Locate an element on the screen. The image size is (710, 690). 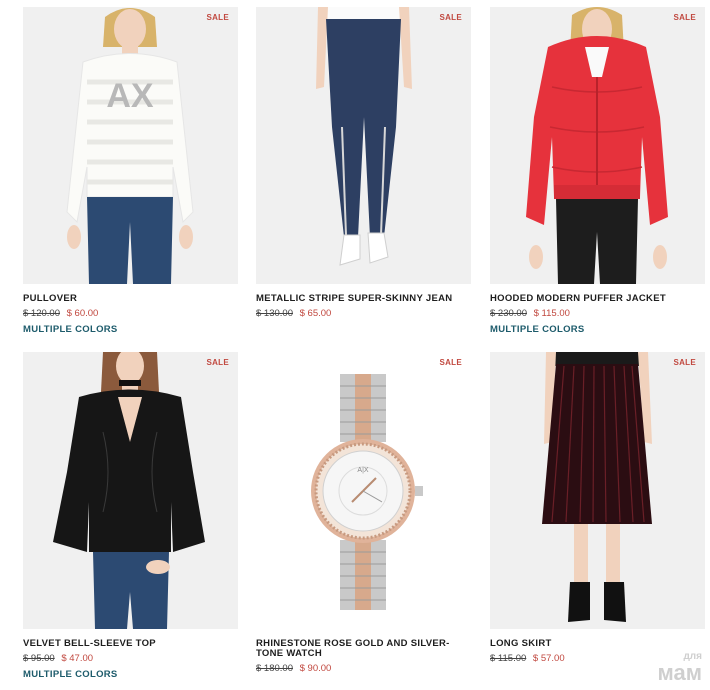
product-name: VELVET BELL-SLEEVE TOP is located at coordinates (130, 644).